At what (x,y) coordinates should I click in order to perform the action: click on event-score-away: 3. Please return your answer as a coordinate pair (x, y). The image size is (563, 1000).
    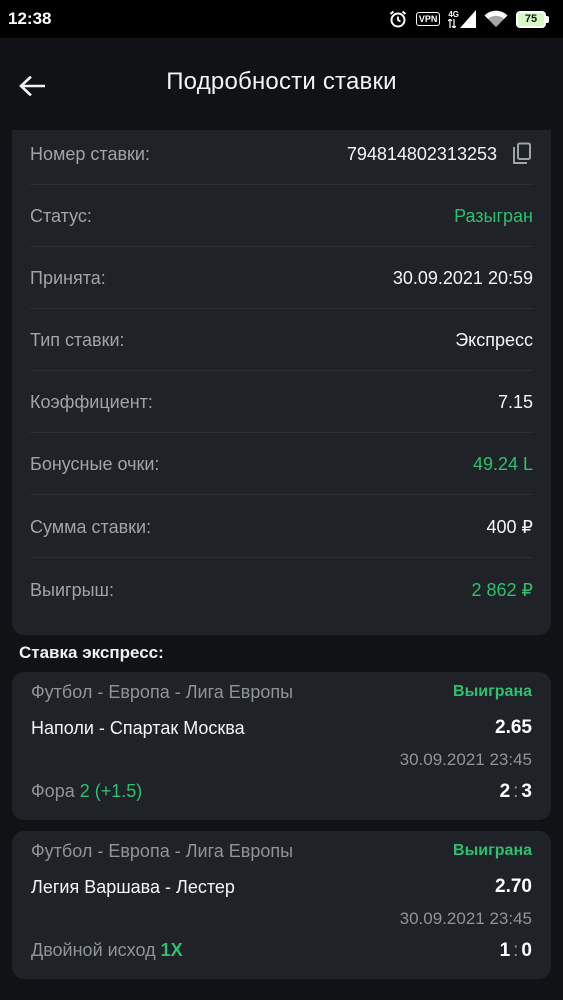
    Looking at the image, I should click on (526, 791).